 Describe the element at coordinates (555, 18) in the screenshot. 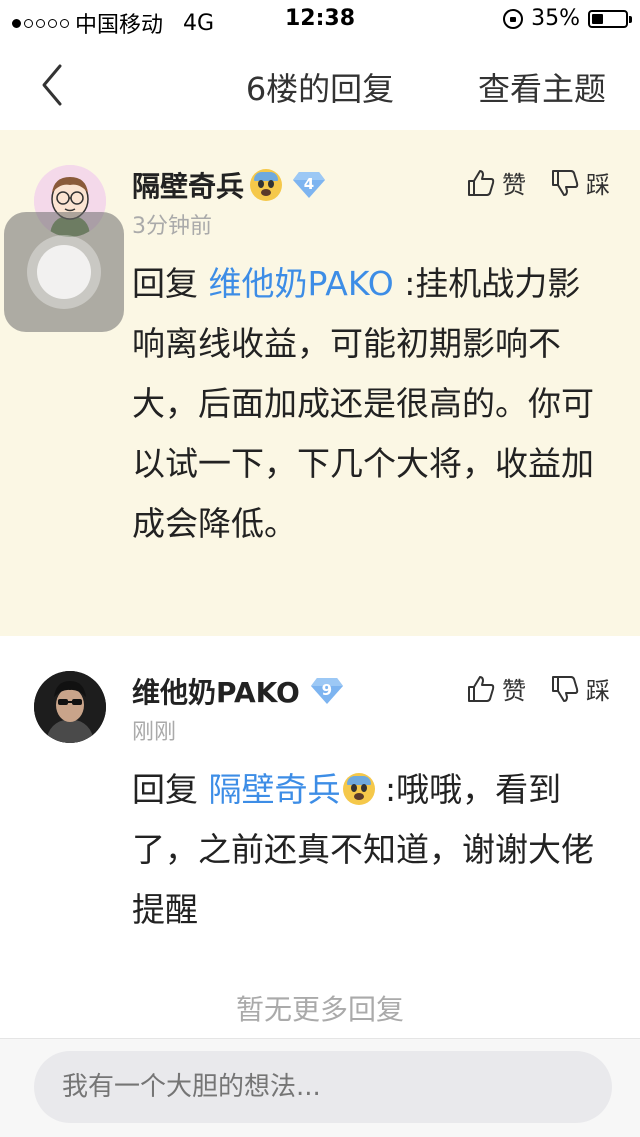

I see `battery-percent: 35%` at that location.